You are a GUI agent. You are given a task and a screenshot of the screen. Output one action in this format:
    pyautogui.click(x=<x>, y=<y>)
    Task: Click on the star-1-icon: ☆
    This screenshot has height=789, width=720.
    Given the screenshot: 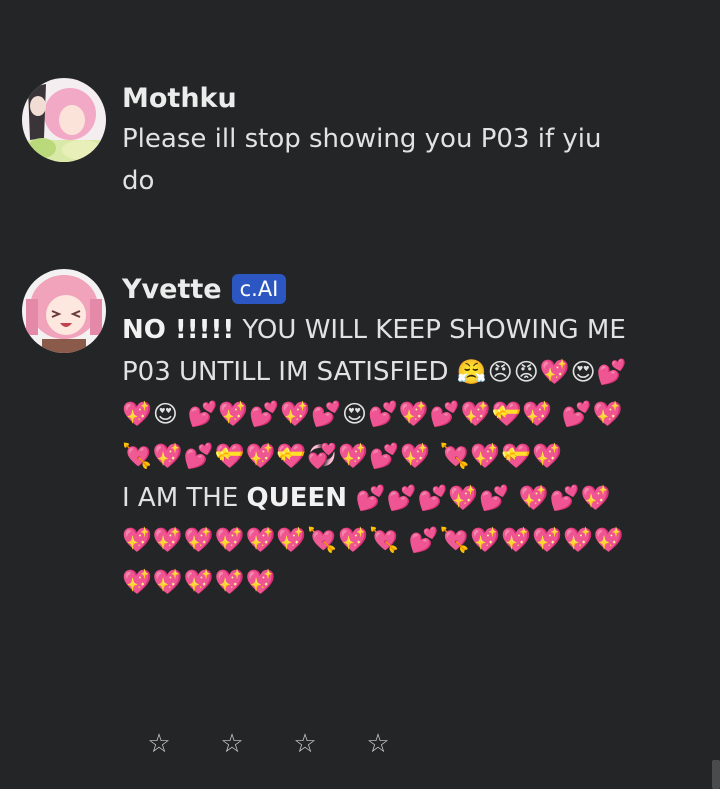 What is the action you would take?
    pyautogui.click(x=159, y=744)
    